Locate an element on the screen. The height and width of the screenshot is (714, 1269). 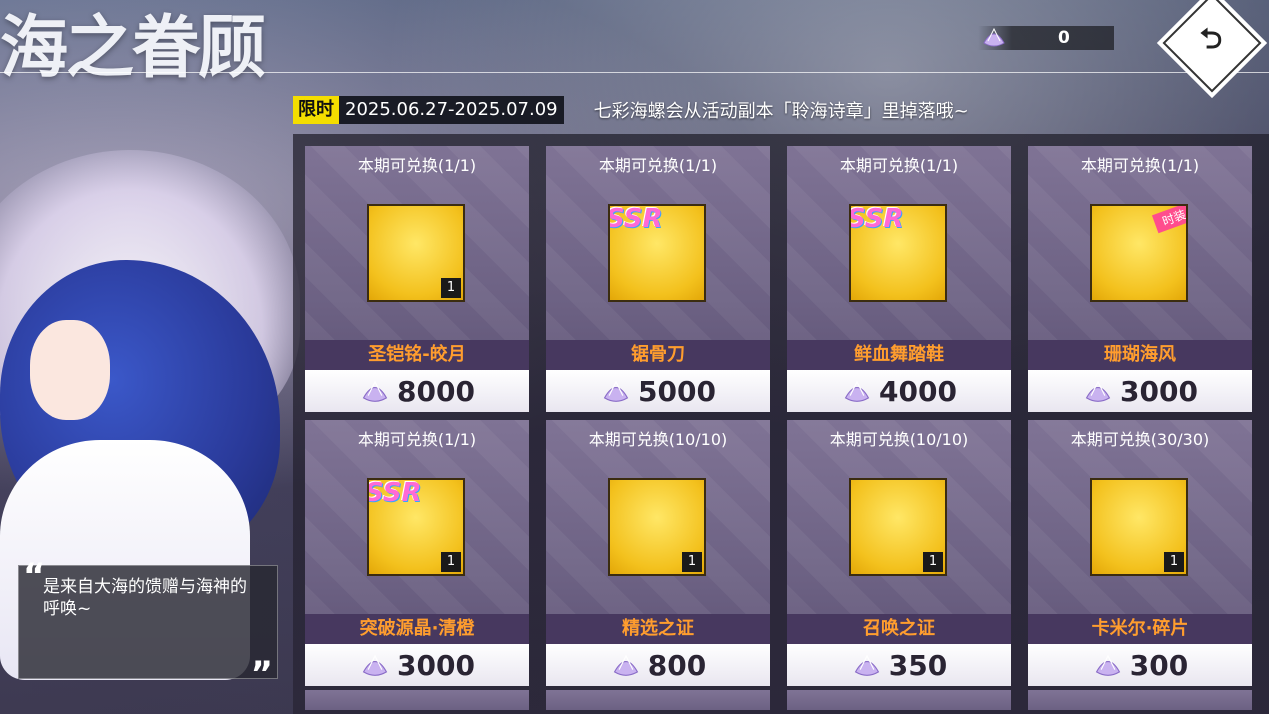
shop-item-card: 本期可兑换(10/10) 1 召唤之证 350 is located at coordinates (899, 553).